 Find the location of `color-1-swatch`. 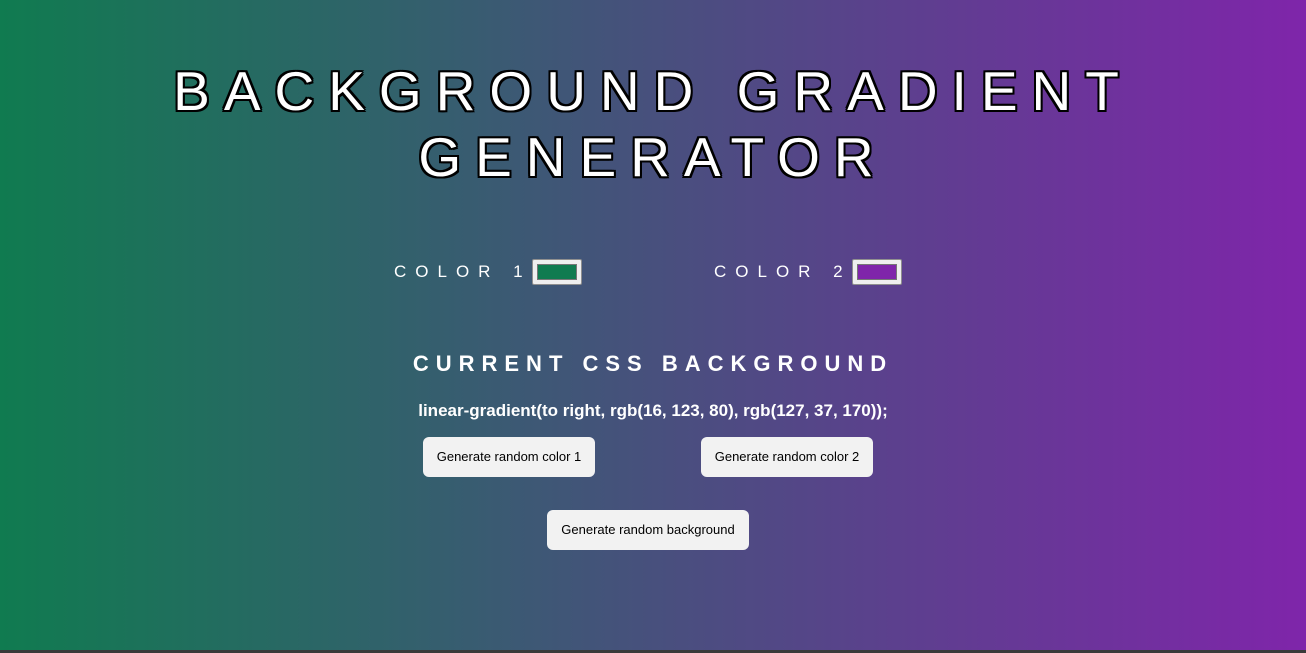

color-1-swatch is located at coordinates (557, 272).